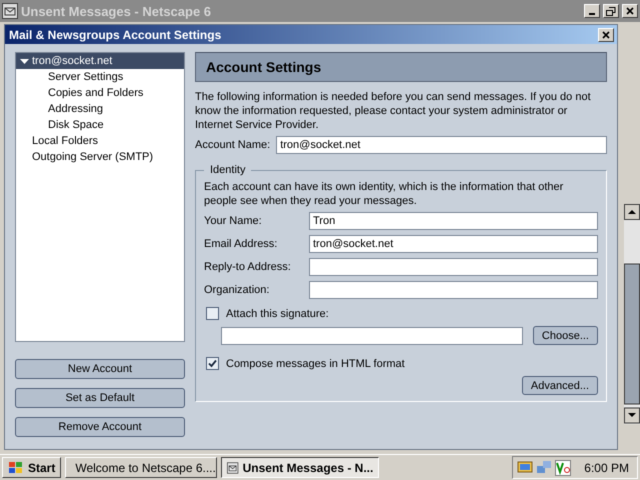  Describe the element at coordinates (100, 77) in the screenshot. I see `tree-item: Server Settings` at that location.